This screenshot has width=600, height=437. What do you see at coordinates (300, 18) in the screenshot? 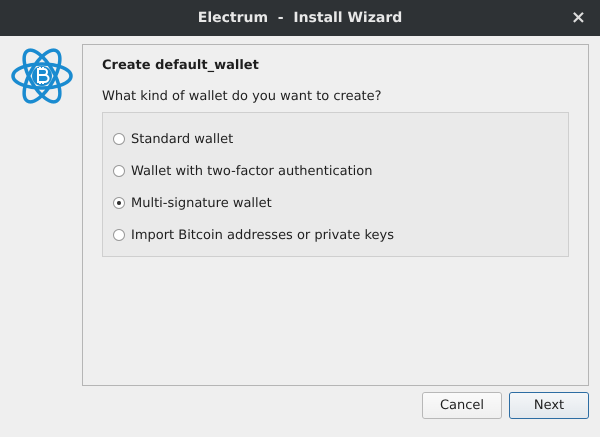
I see `window-title: Electrum - Install Wizard` at bounding box center [300, 18].